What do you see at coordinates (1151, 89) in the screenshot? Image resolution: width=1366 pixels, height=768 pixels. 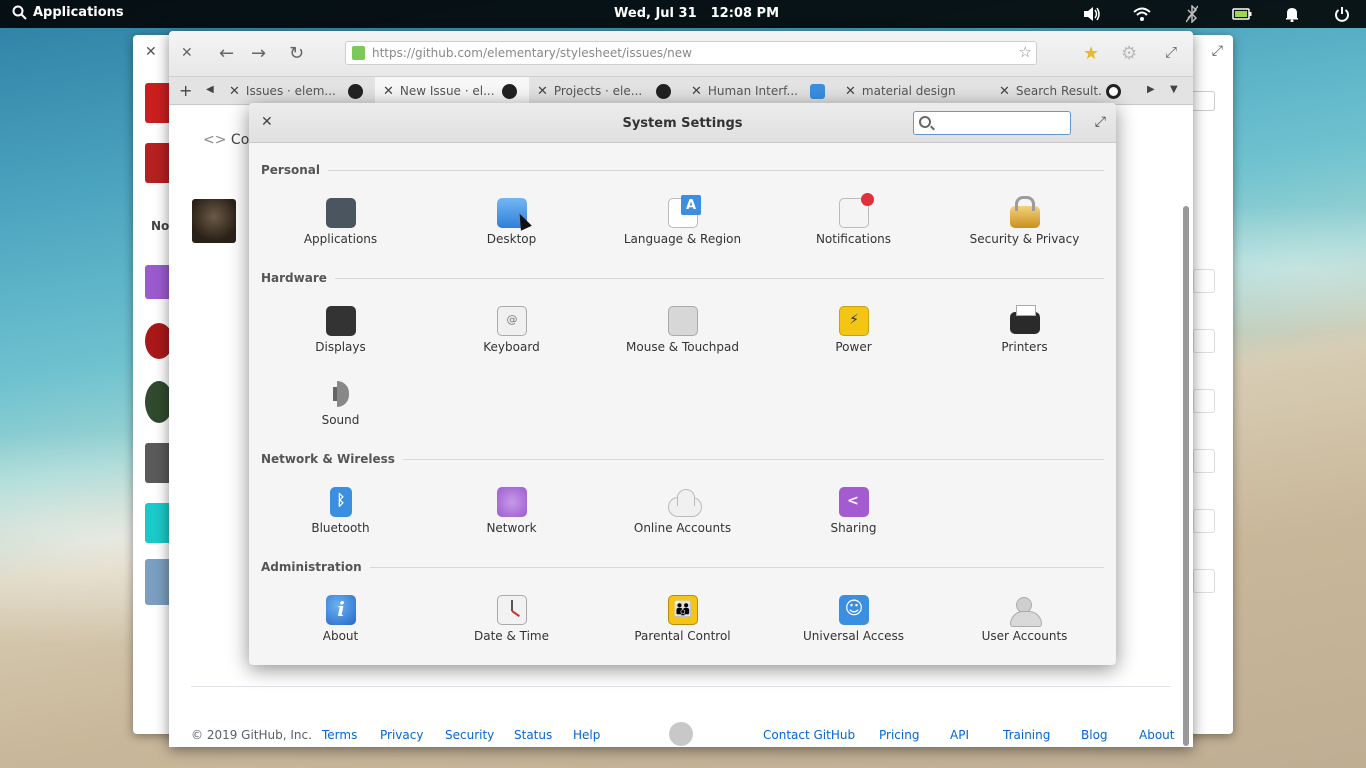 I see `scroll-right-icon: ▶` at bounding box center [1151, 89].